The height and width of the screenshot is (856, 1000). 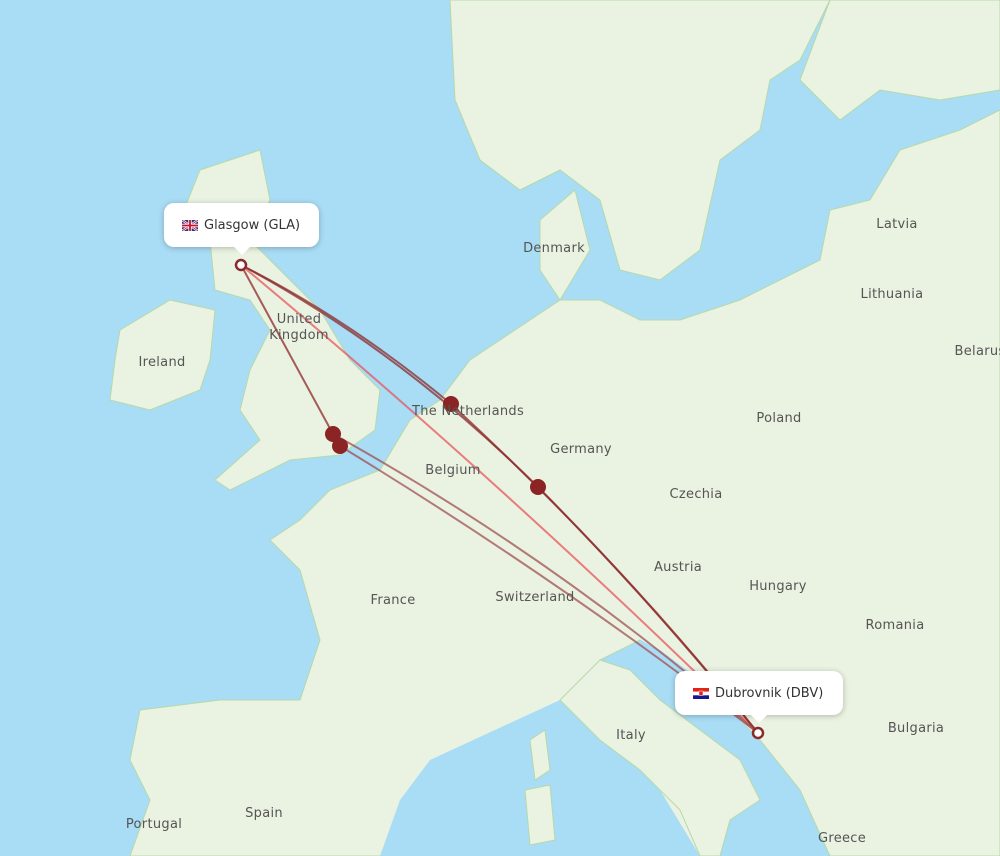 I want to click on country-label: France, so click(x=393, y=600).